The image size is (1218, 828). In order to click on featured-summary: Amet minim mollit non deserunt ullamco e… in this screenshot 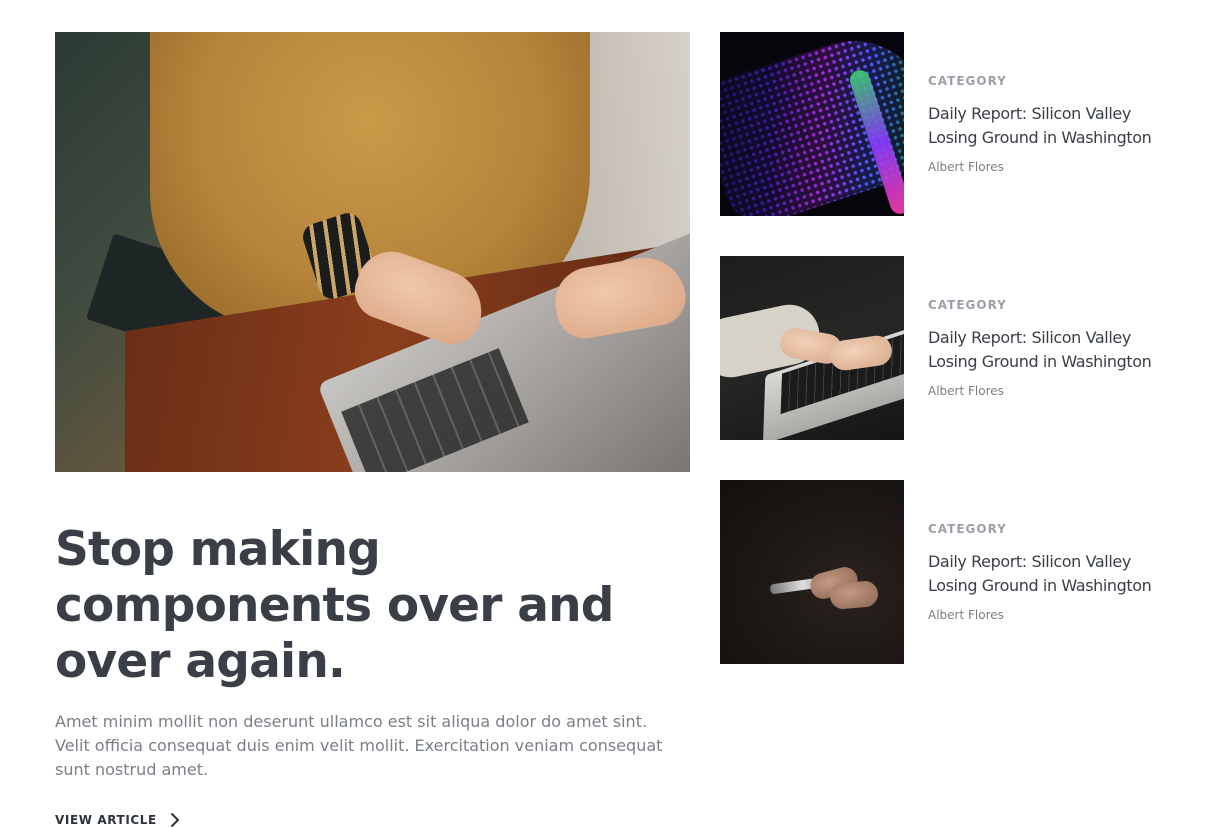, I will do `click(359, 745)`.